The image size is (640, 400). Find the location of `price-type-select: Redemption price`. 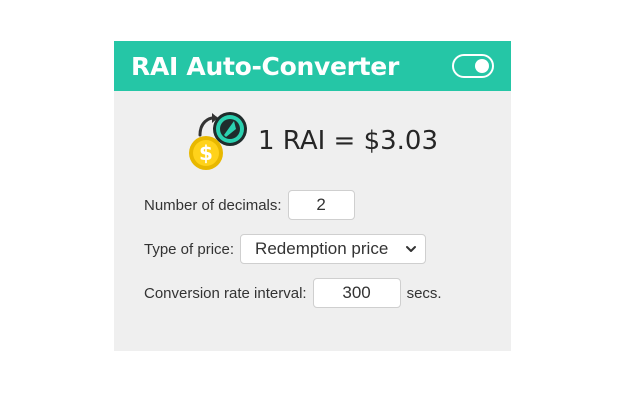

price-type-select: Redemption price is located at coordinates (333, 249).